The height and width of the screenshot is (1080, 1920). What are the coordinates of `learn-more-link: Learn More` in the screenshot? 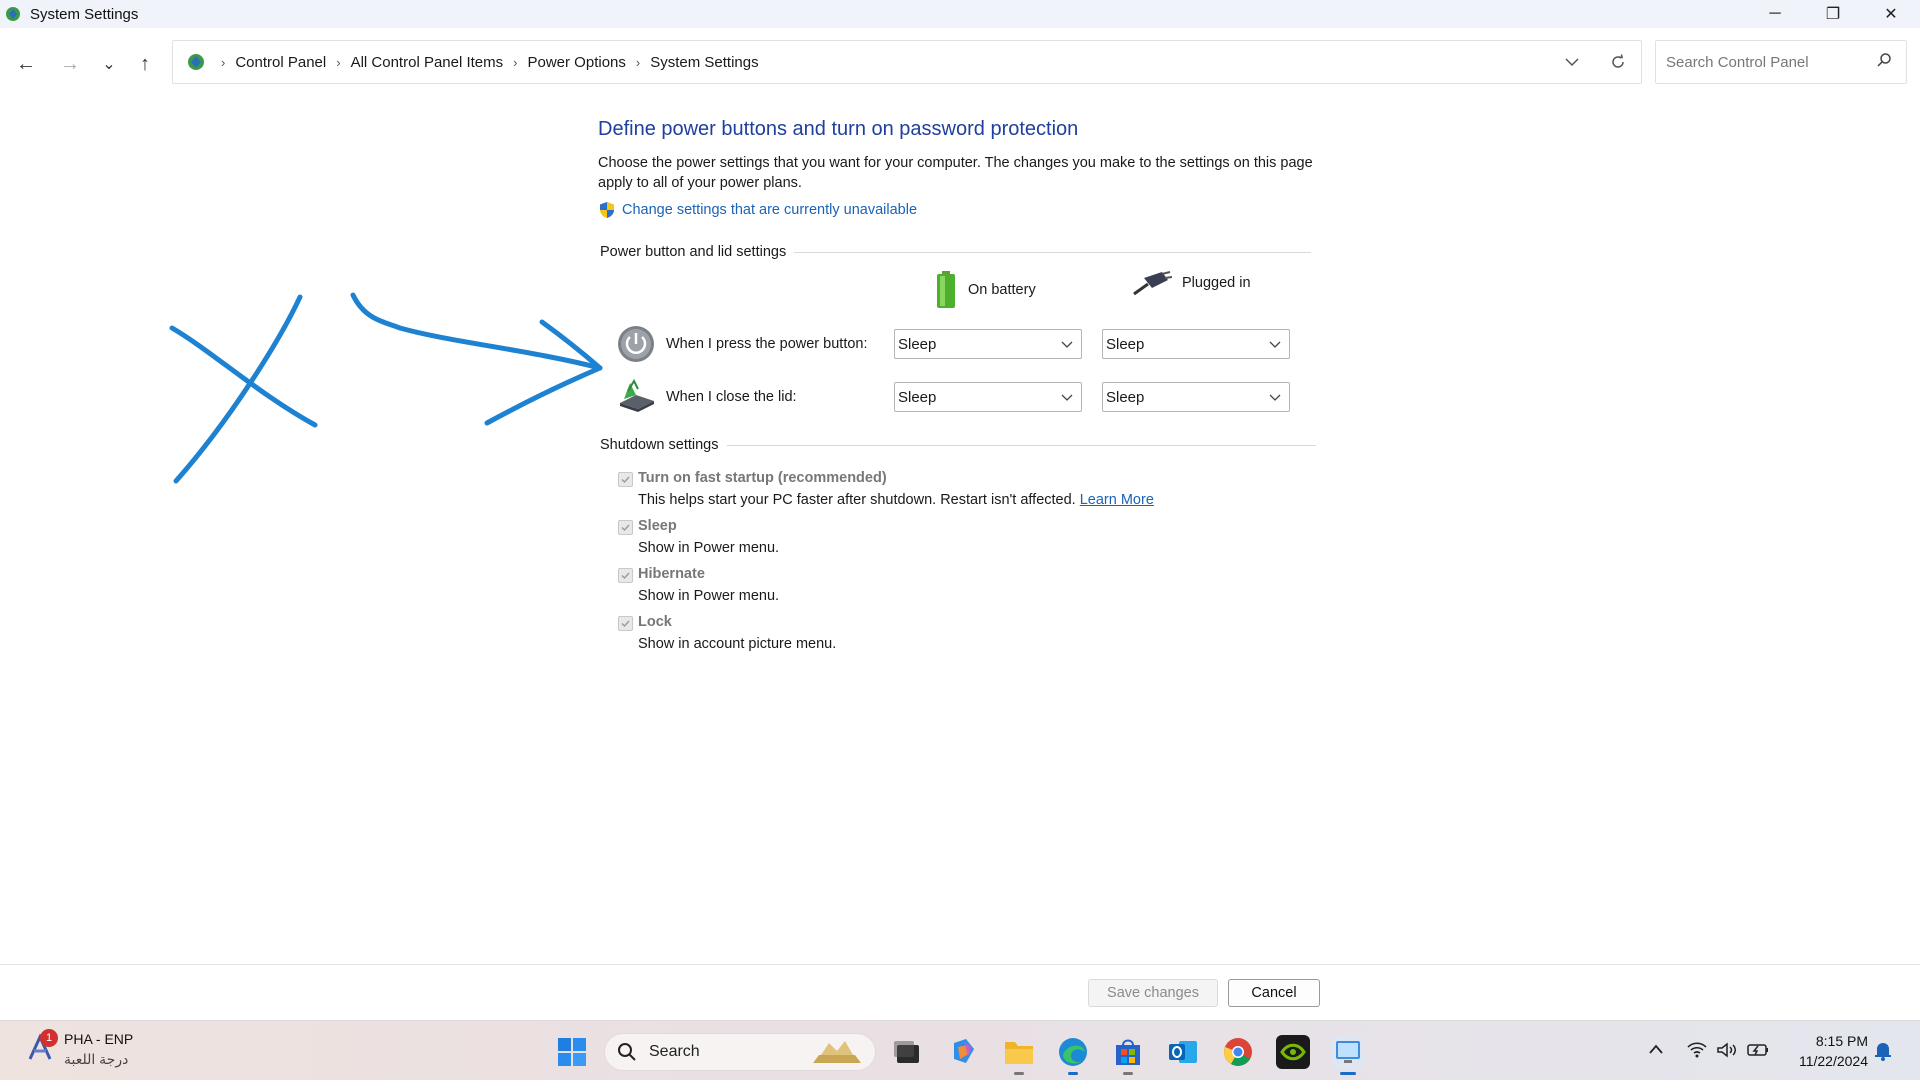 It's located at (1117, 500).